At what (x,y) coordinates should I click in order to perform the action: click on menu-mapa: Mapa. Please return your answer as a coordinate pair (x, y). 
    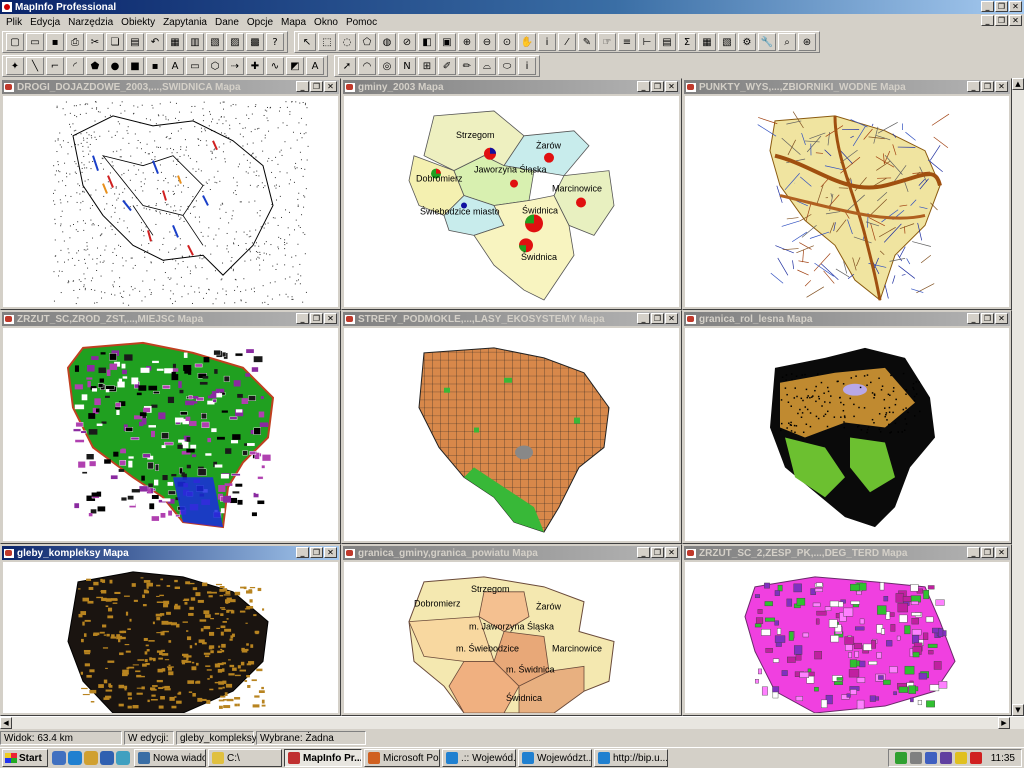
    Looking at the image, I should click on (293, 22).